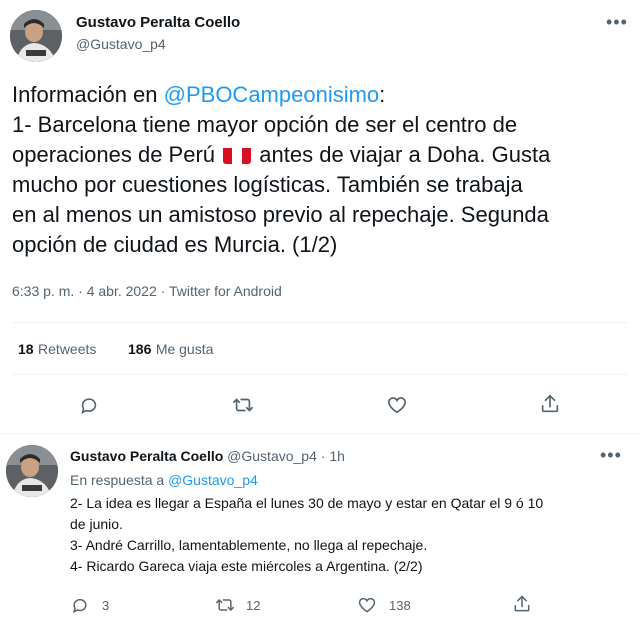  Describe the element at coordinates (146, 456) in the screenshot. I see `reply-author-name: Gustavo Peralta Coello` at that location.